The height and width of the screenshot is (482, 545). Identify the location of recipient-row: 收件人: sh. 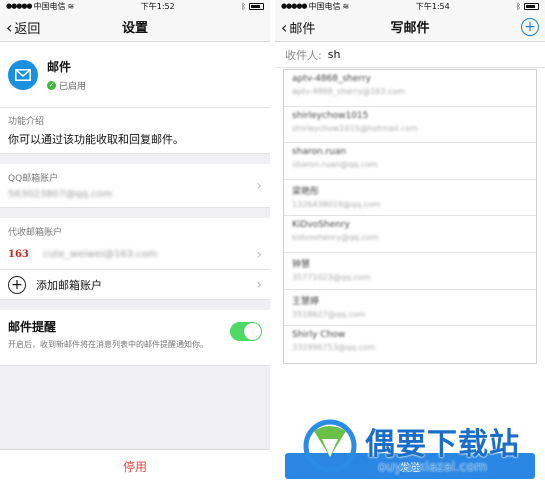
(410, 55).